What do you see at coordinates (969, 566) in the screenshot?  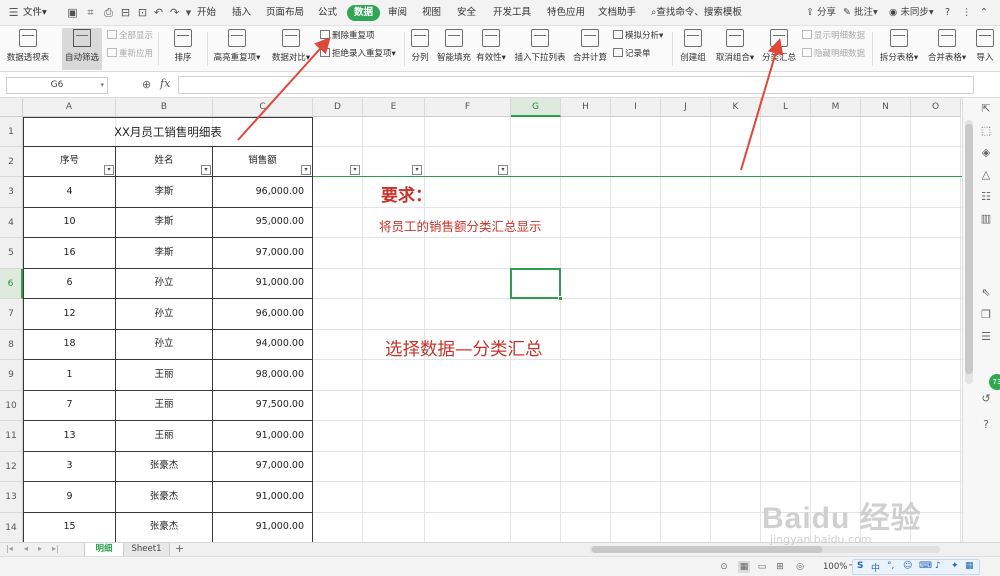 I see `ime-toolbox-icon: ▦` at bounding box center [969, 566].